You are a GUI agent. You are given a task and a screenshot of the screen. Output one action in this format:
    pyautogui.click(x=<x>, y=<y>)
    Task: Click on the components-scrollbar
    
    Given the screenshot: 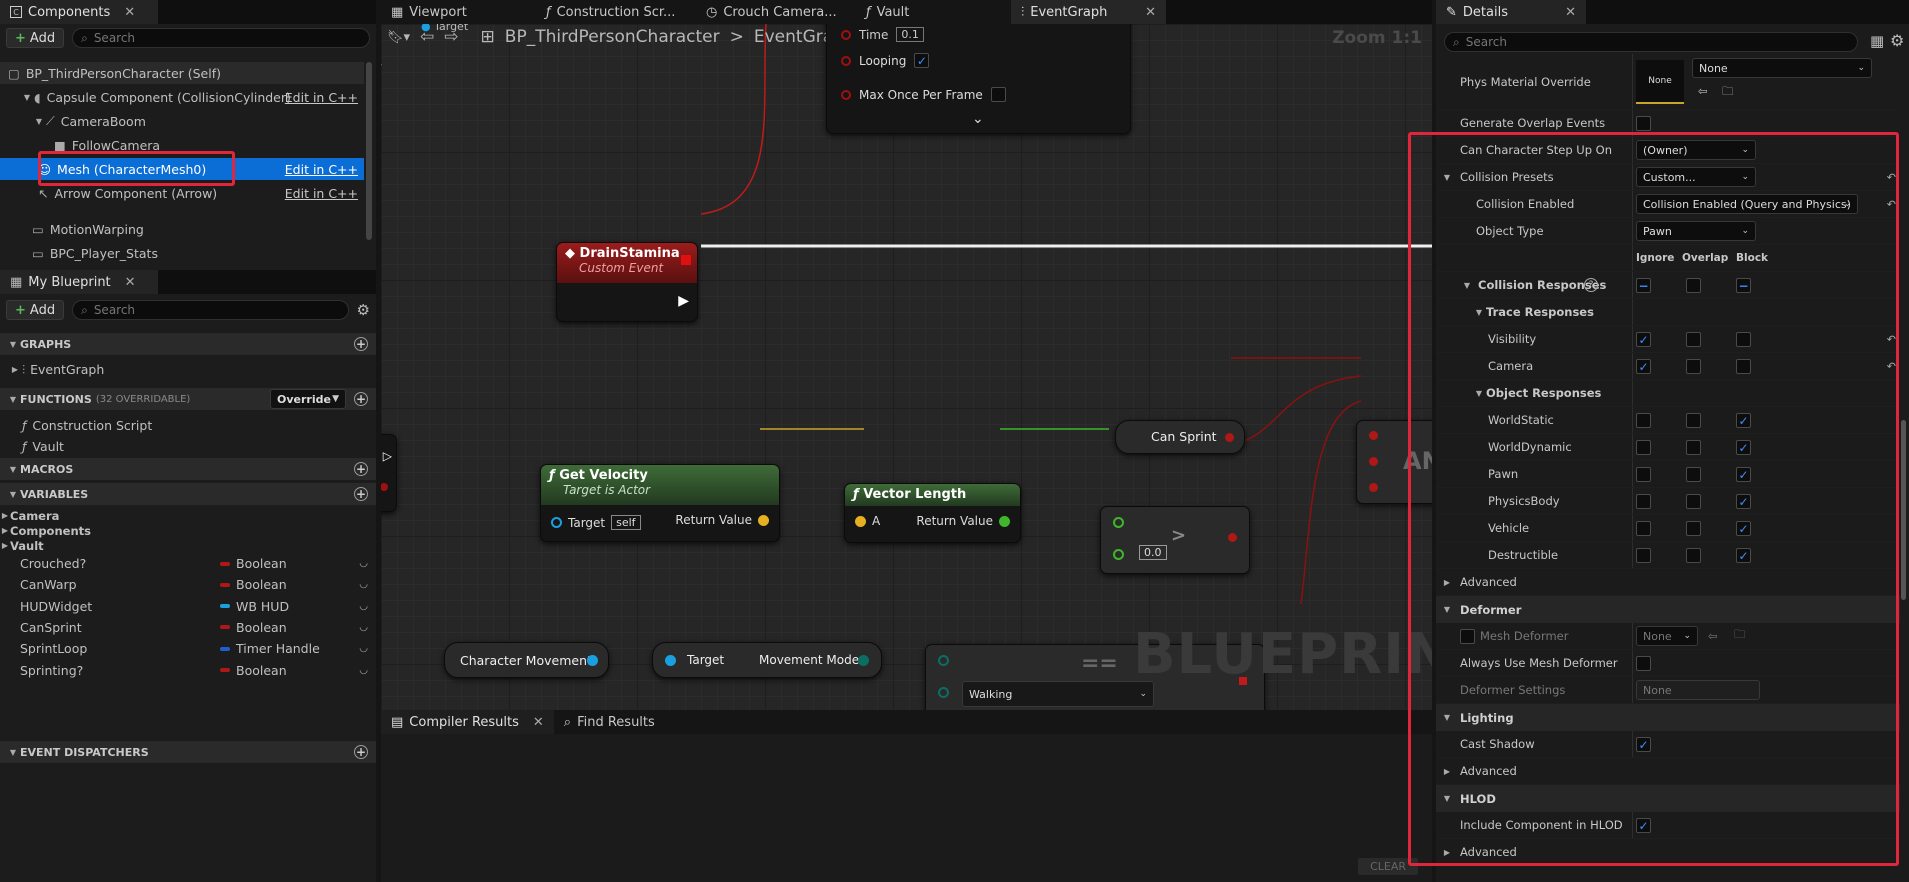 What is the action you would take?
    pyautogui.click(x=369, y=151)
    